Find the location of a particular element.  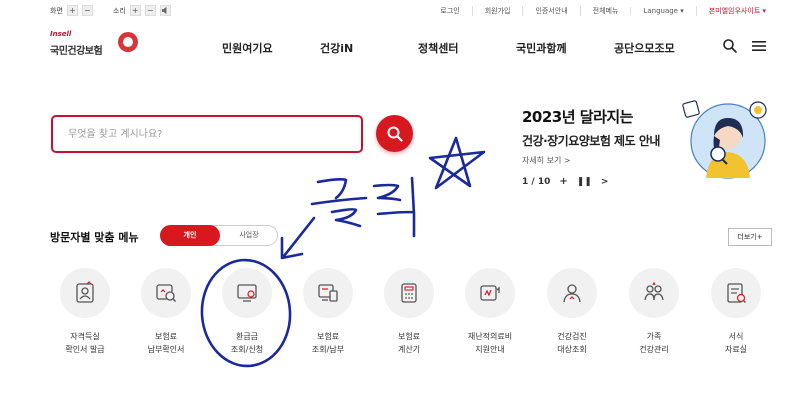

banner-title: 2023년 달라지는 is located at coordinates (577, 117).